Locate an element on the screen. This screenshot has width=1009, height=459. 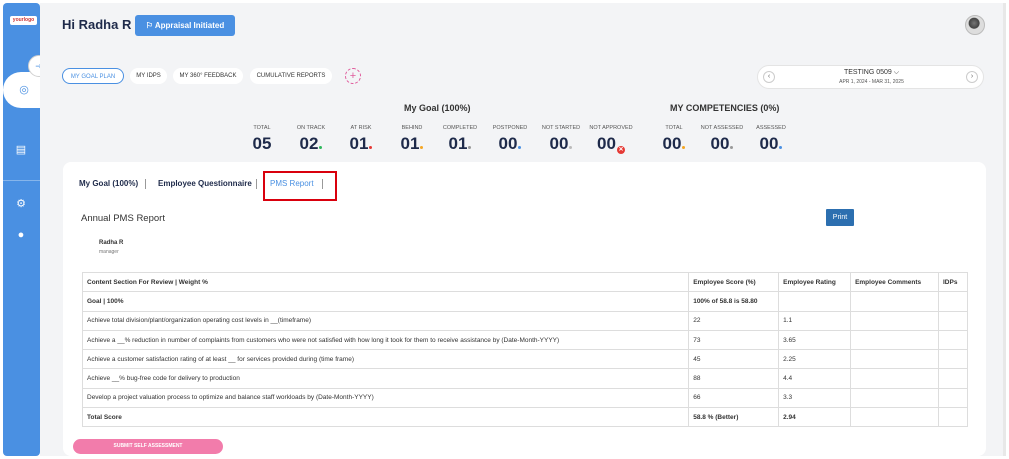
stat-label: POSTPONED is located at coordinates (510, 128).